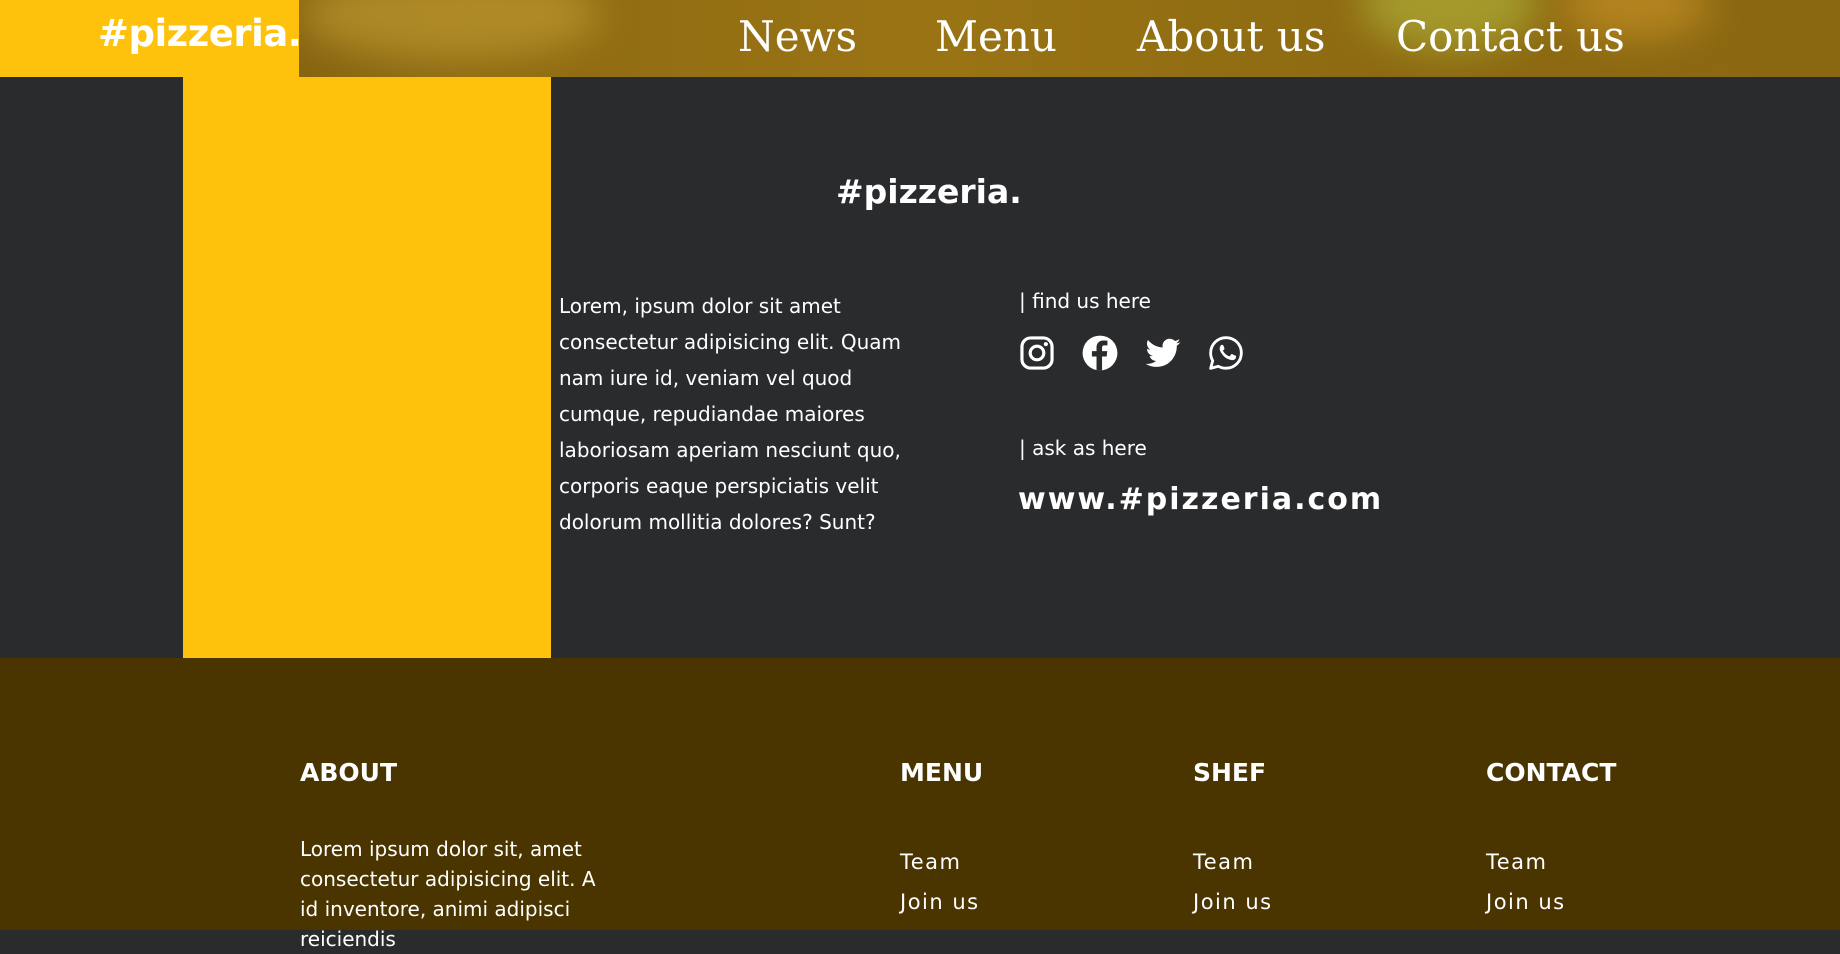  I want to click on twitter-icon, so click(1163, 353).